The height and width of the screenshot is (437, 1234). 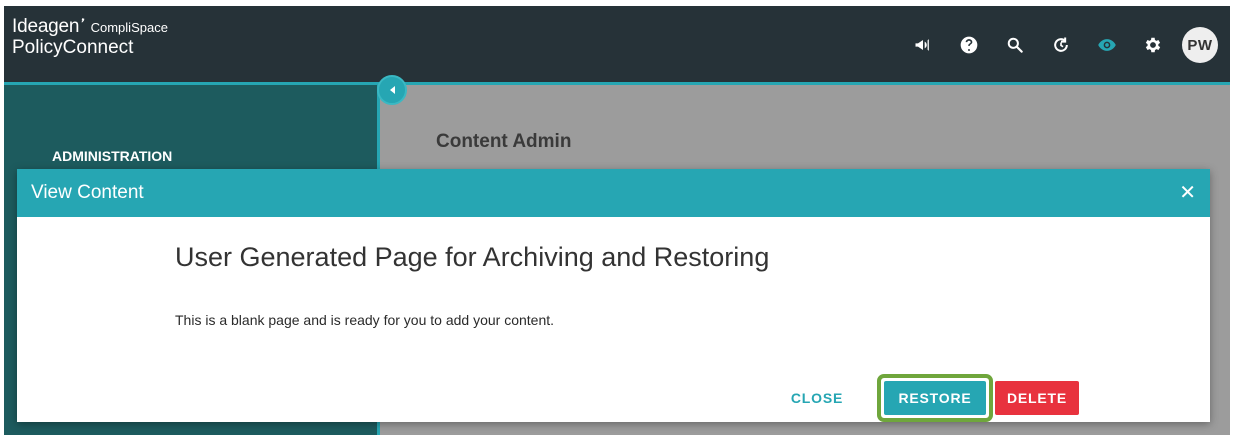 What do you see at coordinates (46, 26) in the screenshot?
I see `logo-brand: Ideagen` at bounding box center [46, 26].